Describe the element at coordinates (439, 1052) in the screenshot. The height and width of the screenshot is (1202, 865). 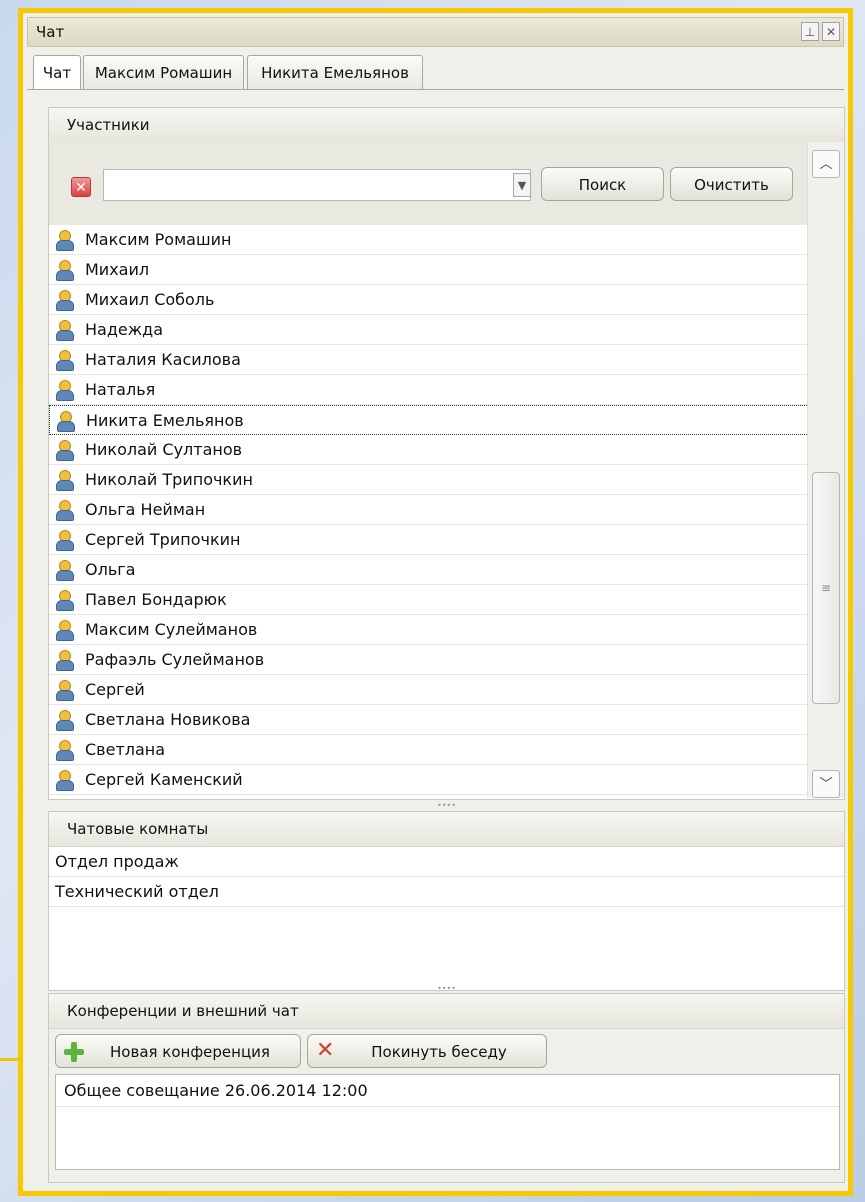
I see `leave-conversation-label: Покинуть беседу` at that location.